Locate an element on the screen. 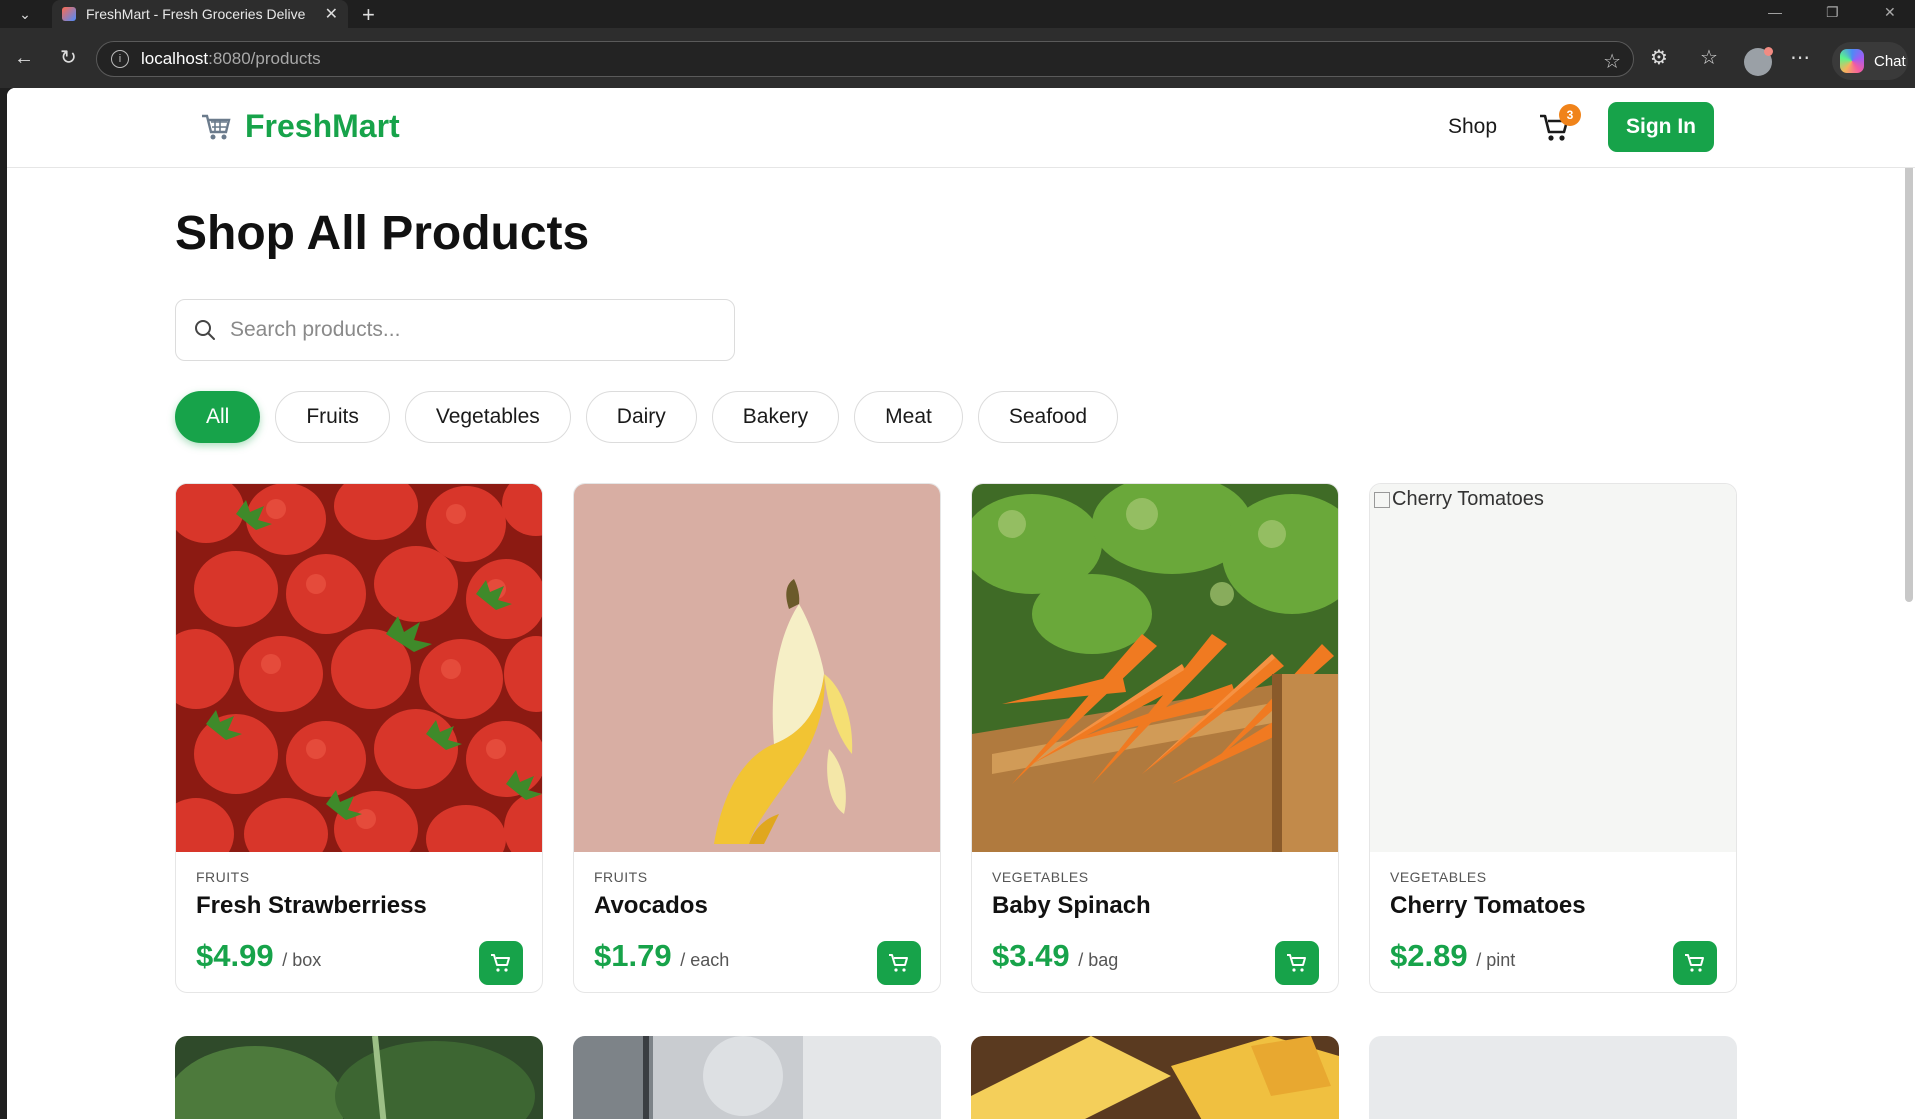 The width and height of the screenshot is (1915, 1119). category-pill-dairy: Dairy is located at coordinates (641, 417).